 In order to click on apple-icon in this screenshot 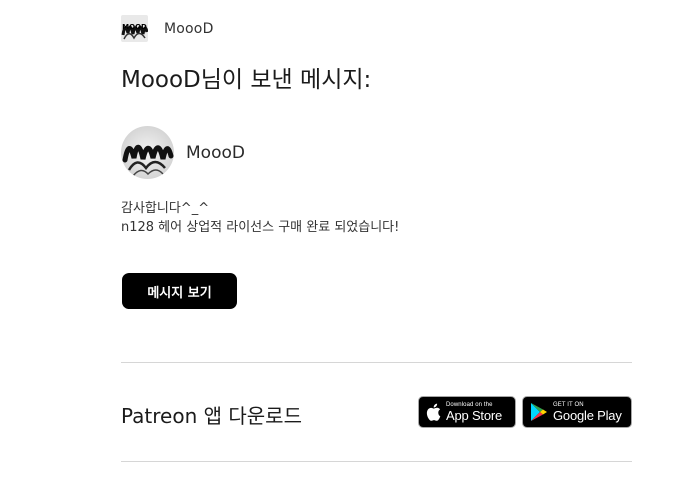, I will do `click(433, 412)`.